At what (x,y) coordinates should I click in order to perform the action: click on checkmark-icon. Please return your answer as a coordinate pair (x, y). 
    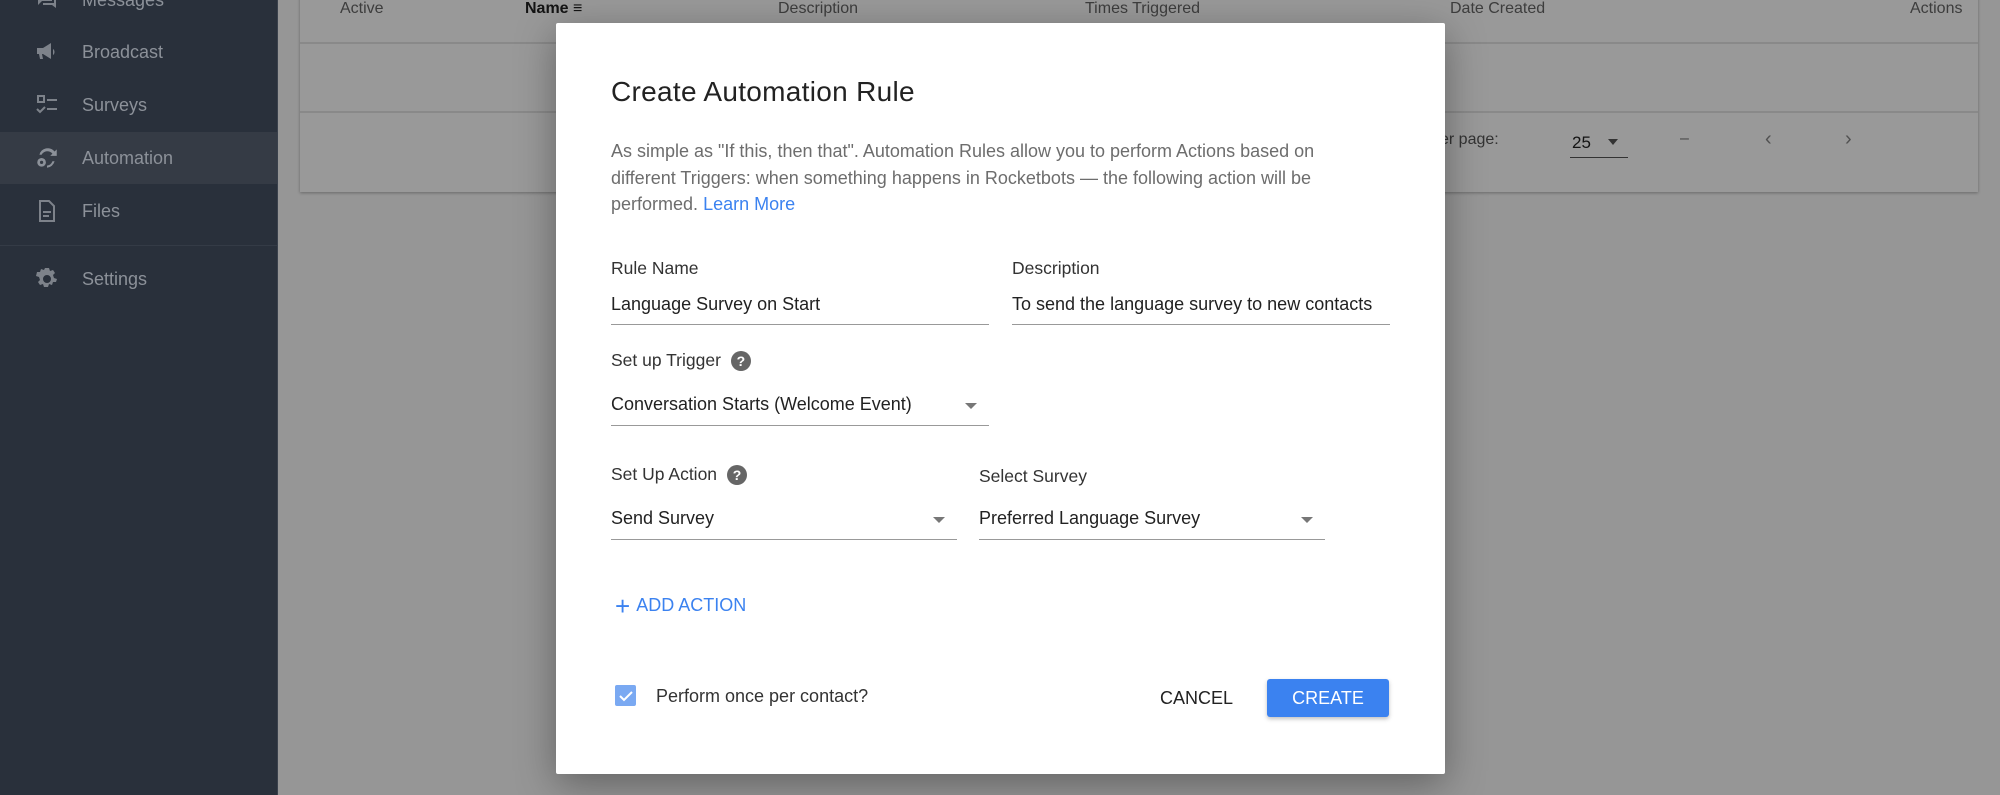
    Looking at the image, I should click on (625, 695).